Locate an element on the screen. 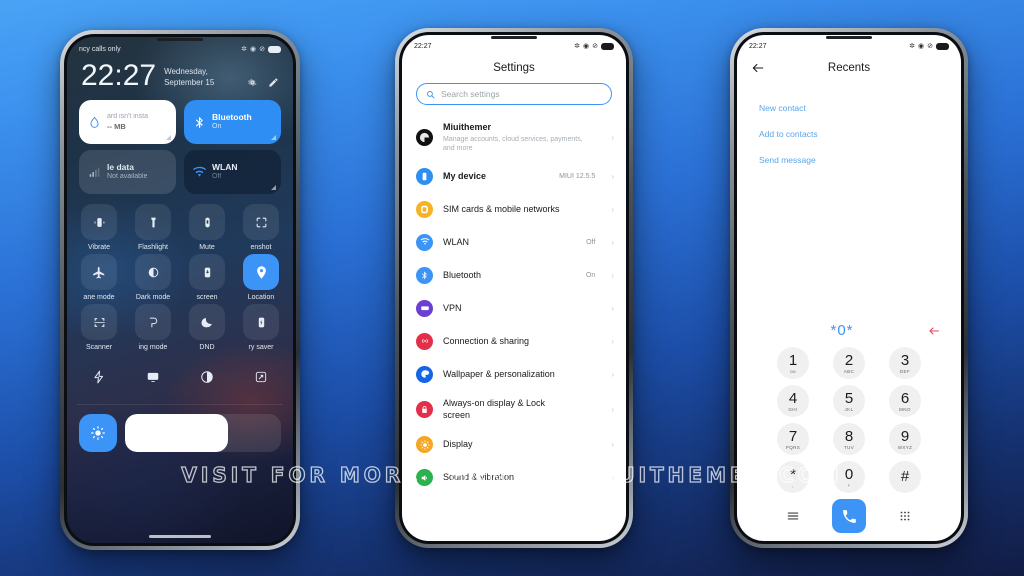 The image size is (1024, 576). dial-key: 4 GHI is located at coordinates (793, 401).